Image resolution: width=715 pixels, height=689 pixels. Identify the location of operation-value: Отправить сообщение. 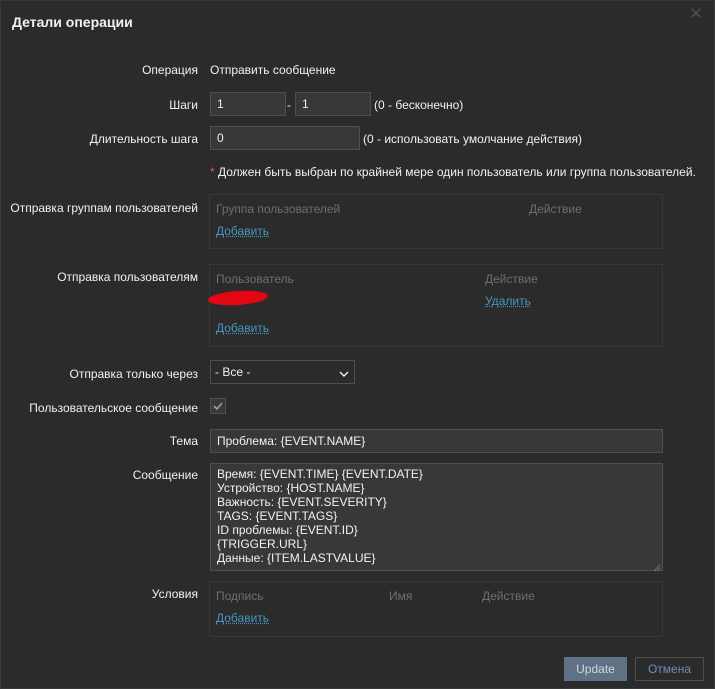
(273, 70).